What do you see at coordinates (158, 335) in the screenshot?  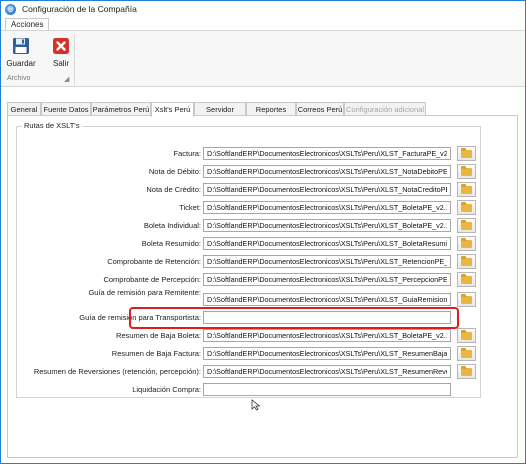 I see `field-label: Resumen de Baja Boleta:` at bounding box center [158, 335].